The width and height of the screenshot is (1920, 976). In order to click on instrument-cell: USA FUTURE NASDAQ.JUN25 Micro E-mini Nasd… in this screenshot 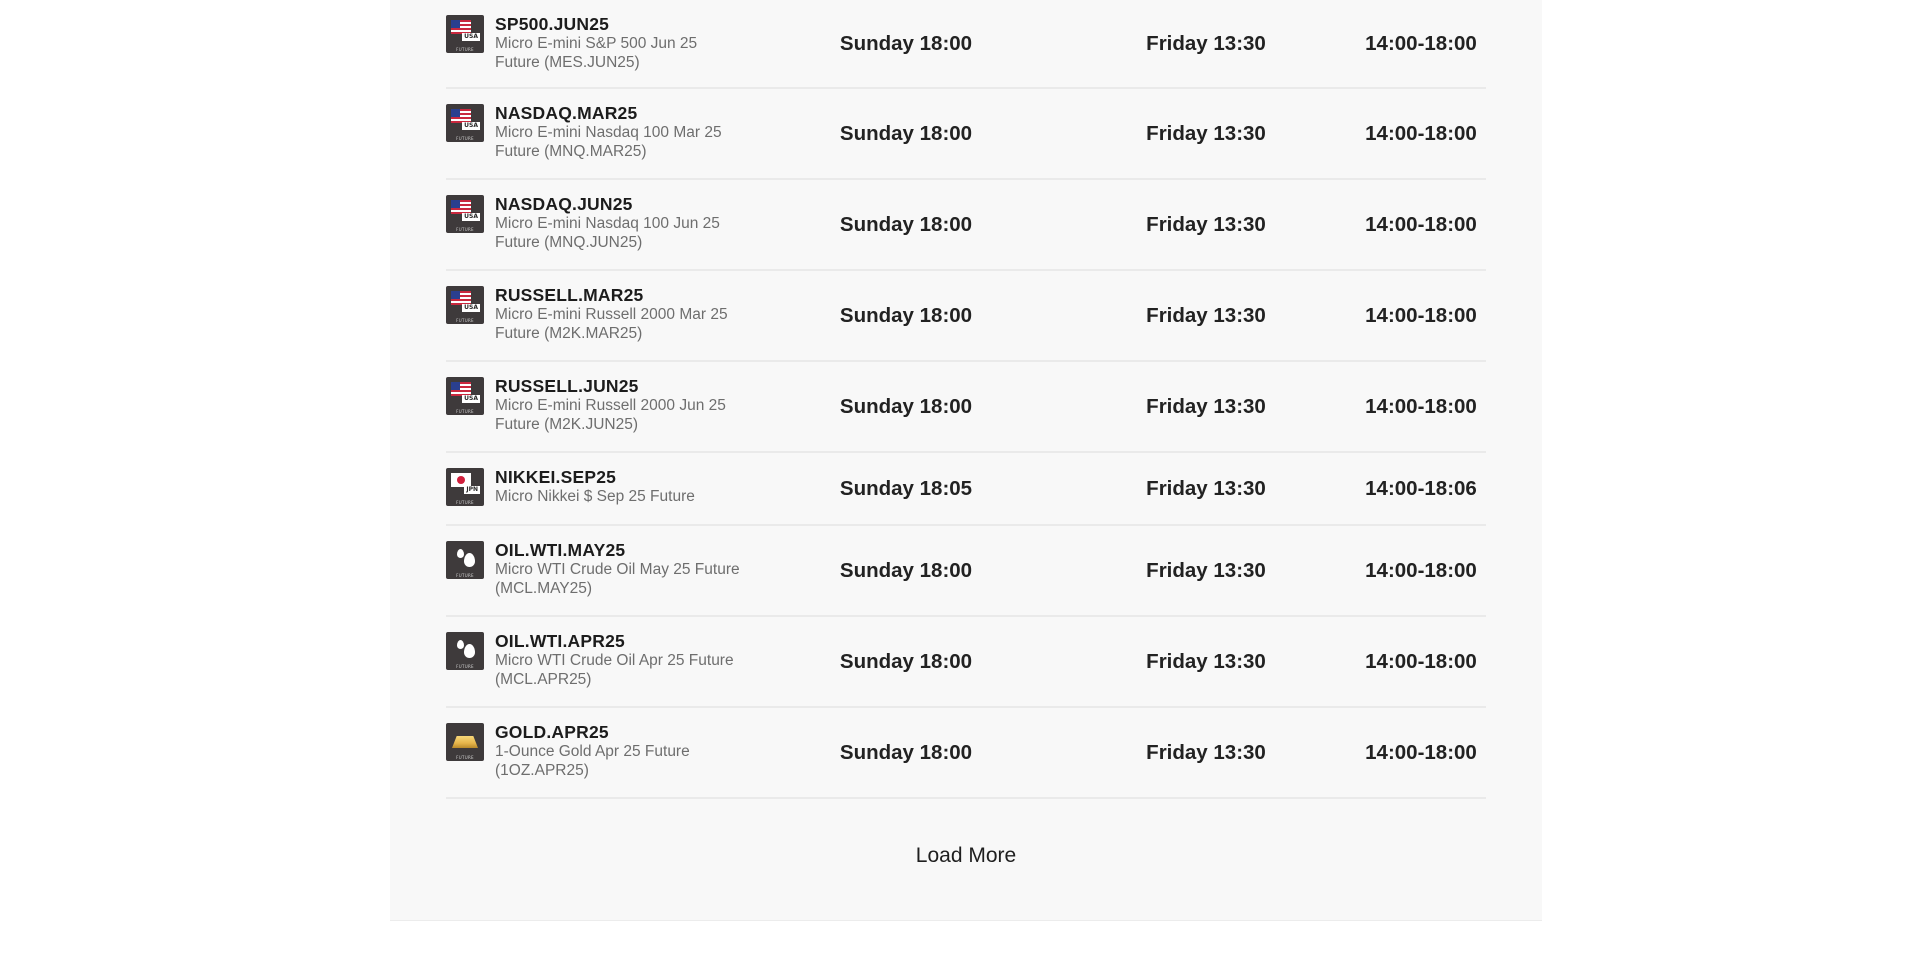, I will do `click(595, 223)`.